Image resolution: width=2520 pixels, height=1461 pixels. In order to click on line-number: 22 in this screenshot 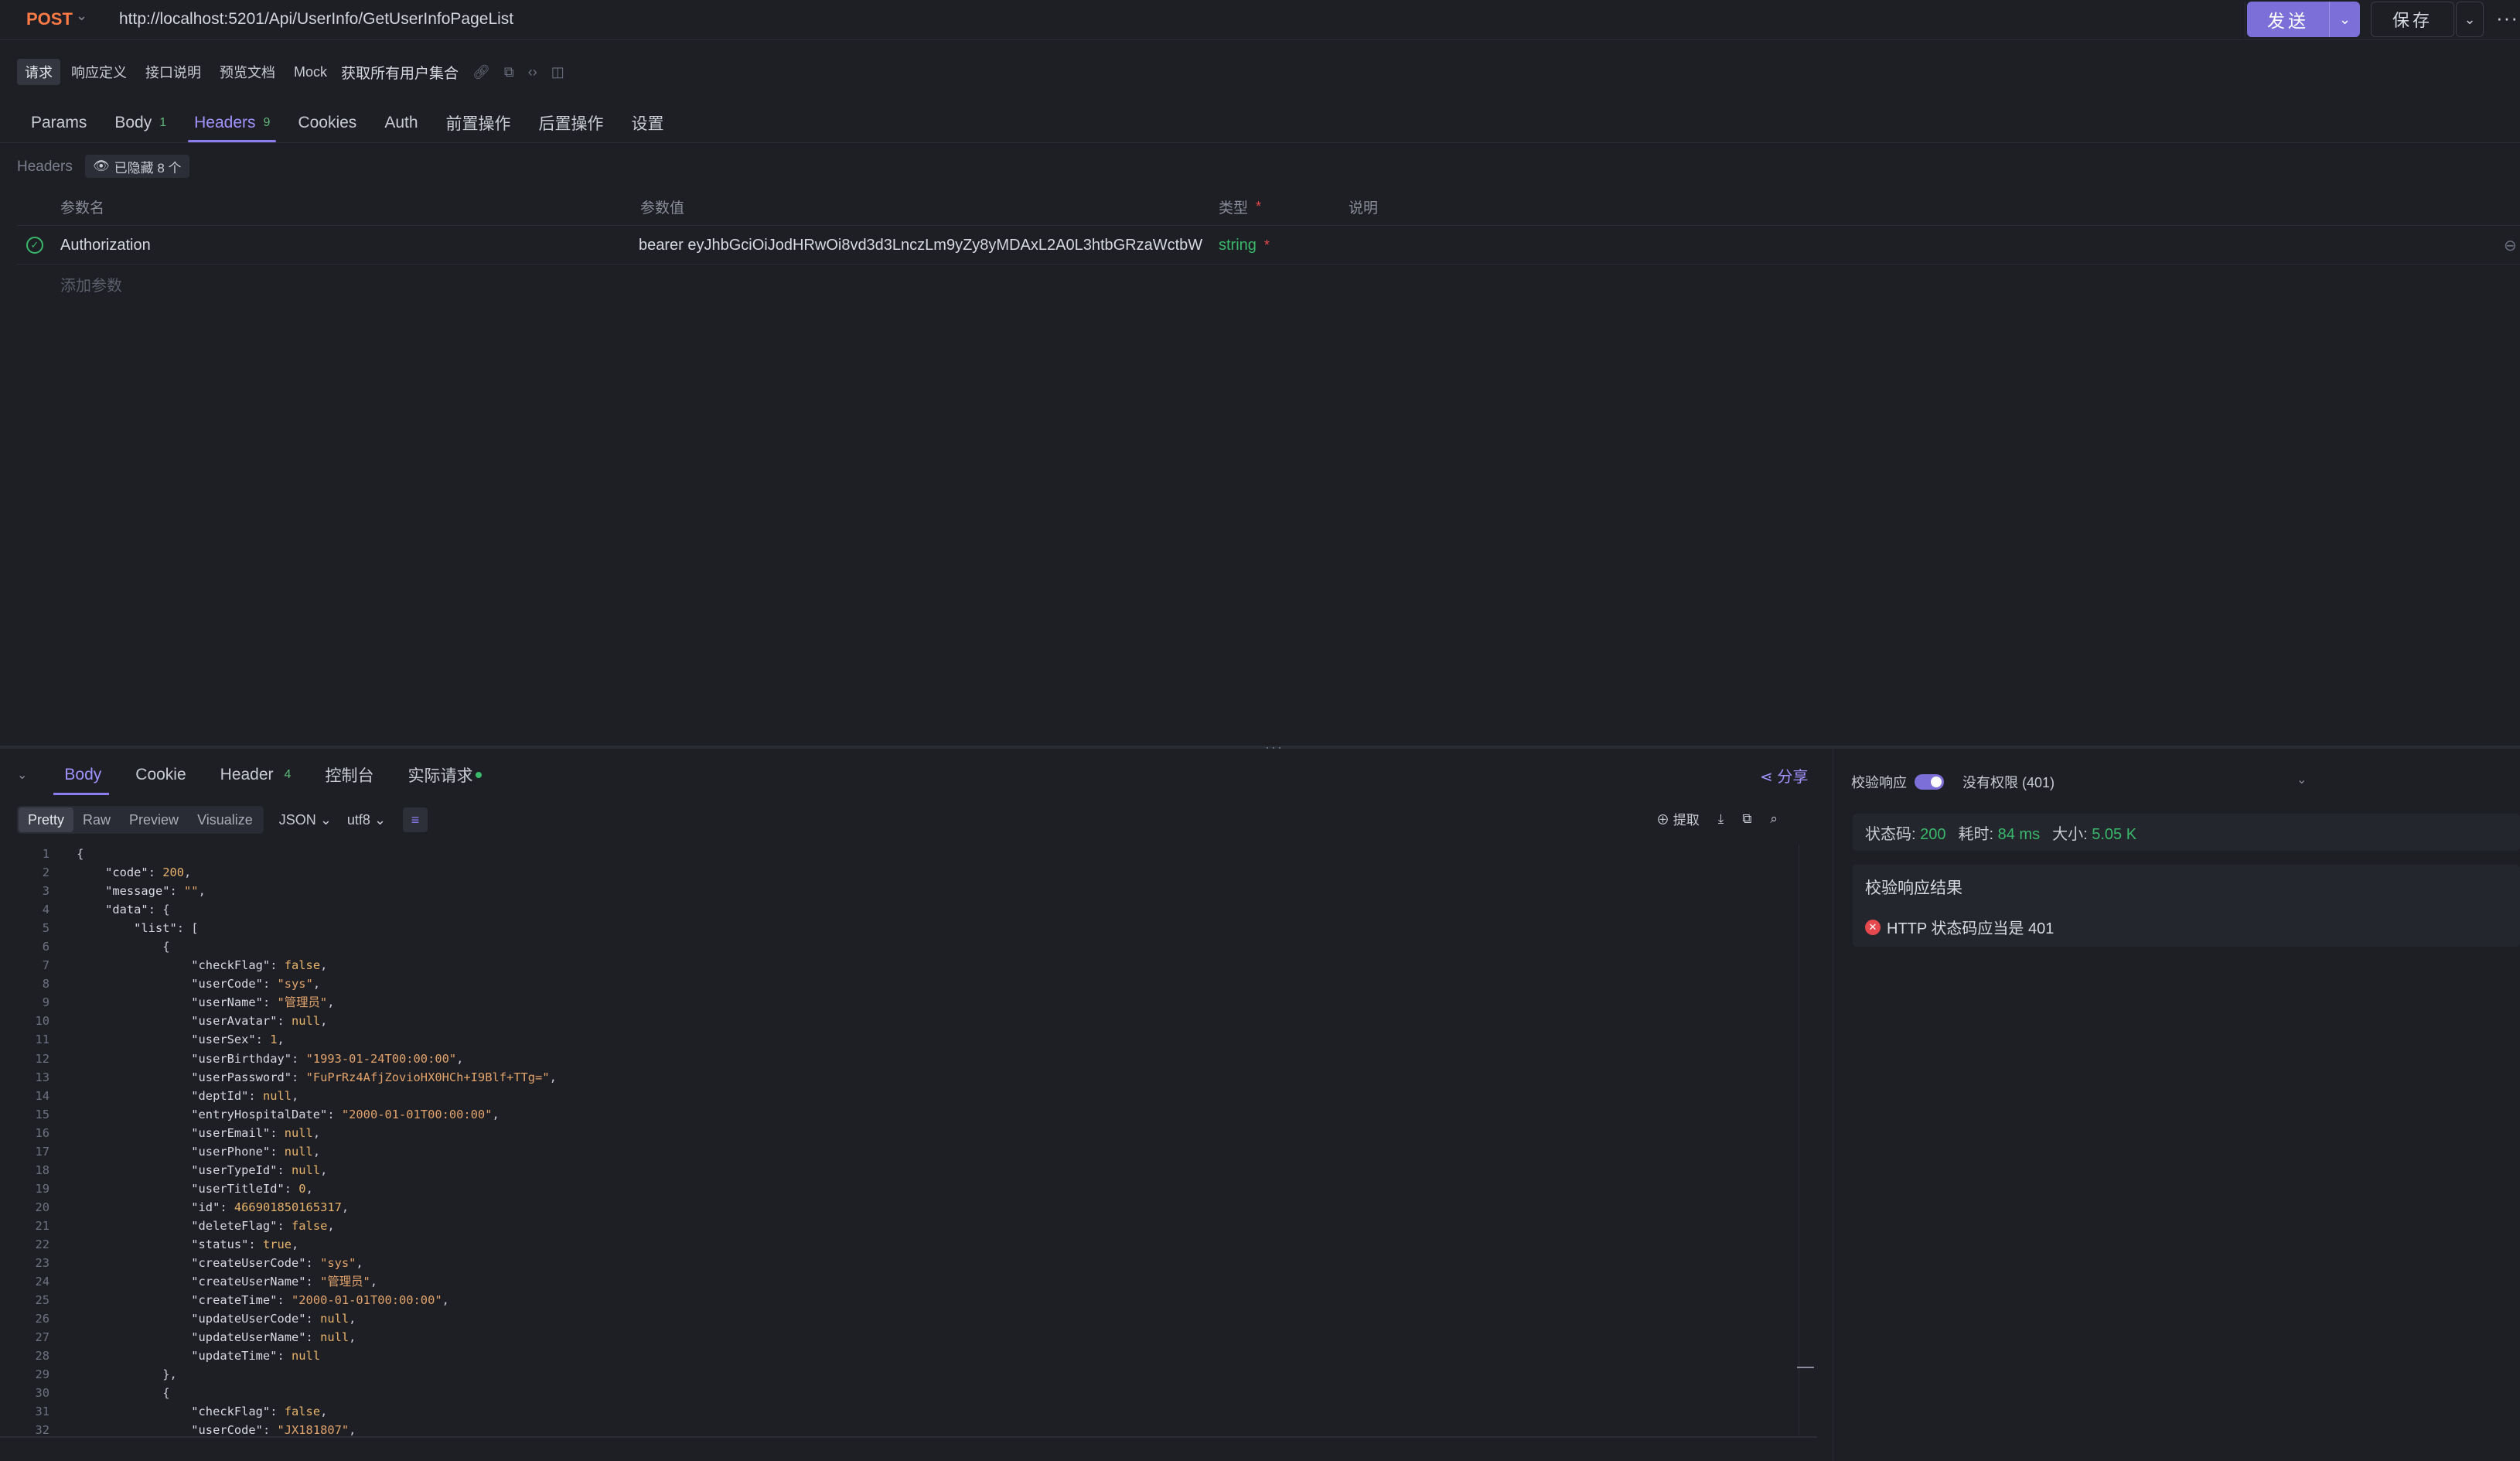, I will do `click(42, 1244)`.